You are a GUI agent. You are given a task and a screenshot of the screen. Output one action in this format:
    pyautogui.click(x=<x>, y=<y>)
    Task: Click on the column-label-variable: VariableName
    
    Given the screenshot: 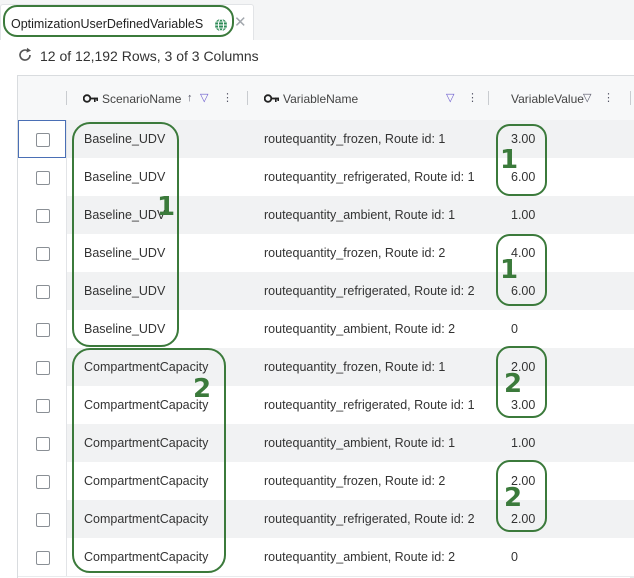 What is the action you would take?
    pyautogui.click(x=321, y=99)
    